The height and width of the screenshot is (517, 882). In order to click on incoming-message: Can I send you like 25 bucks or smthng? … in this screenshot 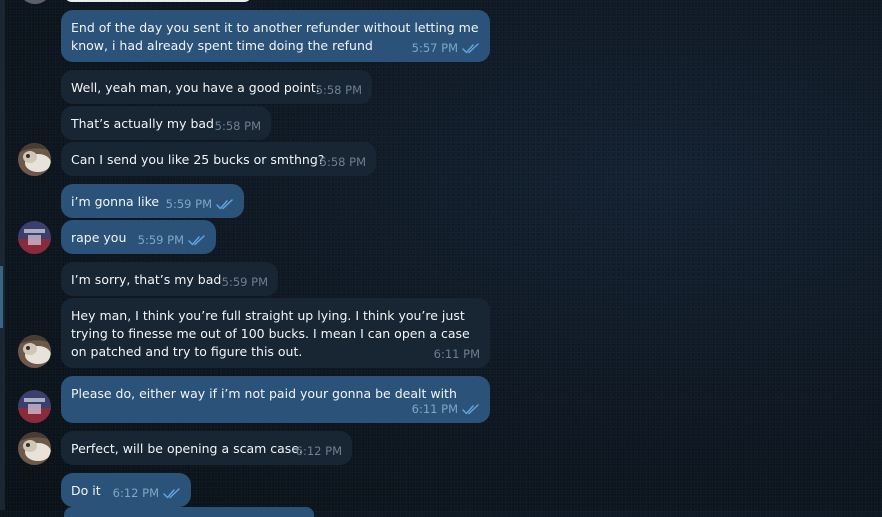, I will do `click(218, 159)`.